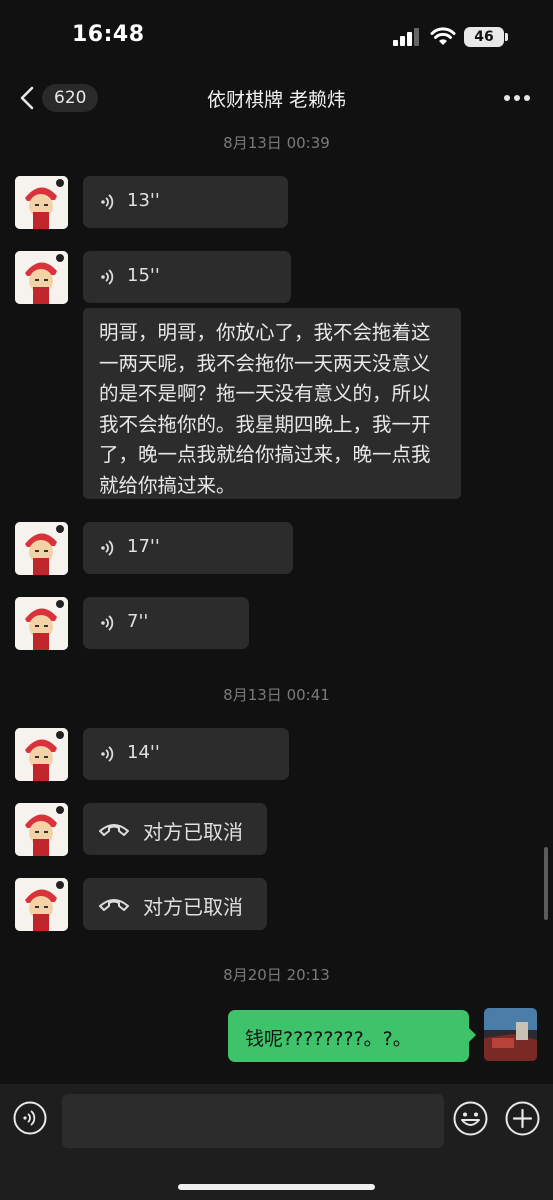  I want to click on voice-duration: 15'', so click(143, 275).